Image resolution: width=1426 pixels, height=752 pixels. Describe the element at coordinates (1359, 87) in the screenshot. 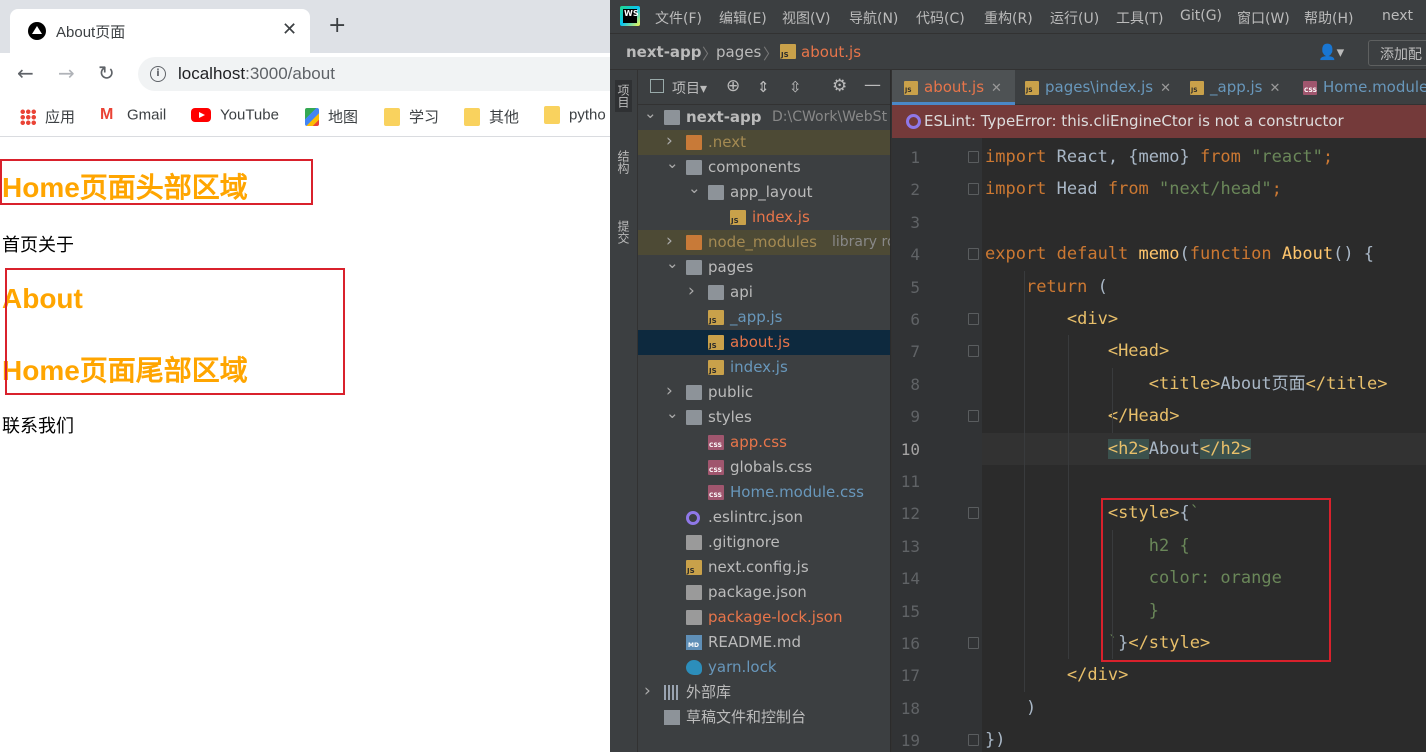

I see `editor-tab-home-module: CSS Home.module` at that location.